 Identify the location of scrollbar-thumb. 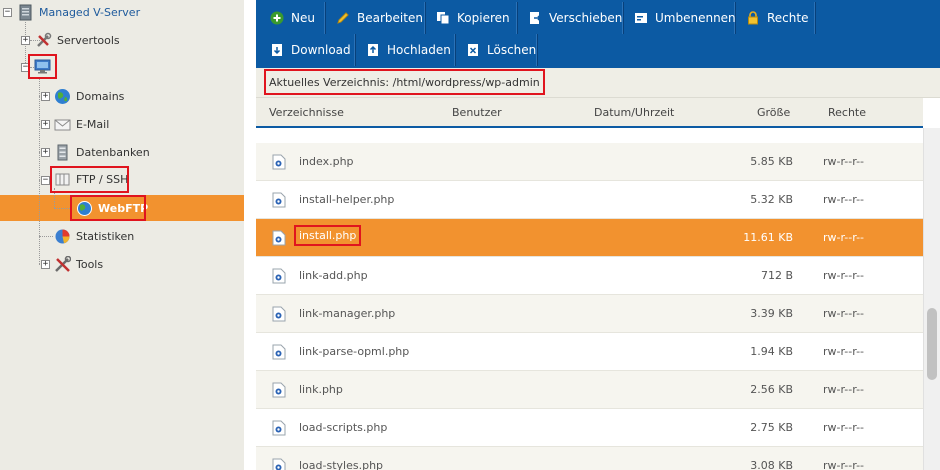
(932, 344).